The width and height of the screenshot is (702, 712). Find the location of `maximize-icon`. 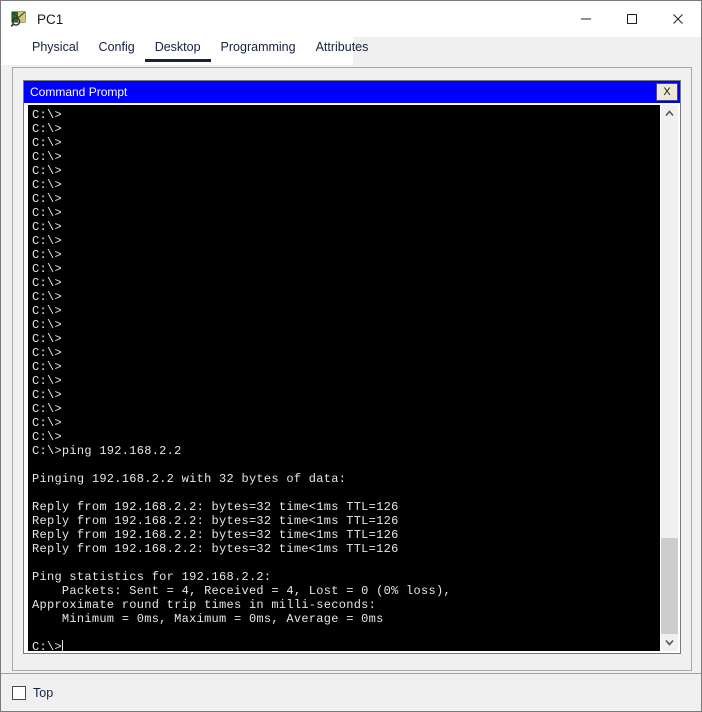

maximize-icon is located at coordinates (632, 18).